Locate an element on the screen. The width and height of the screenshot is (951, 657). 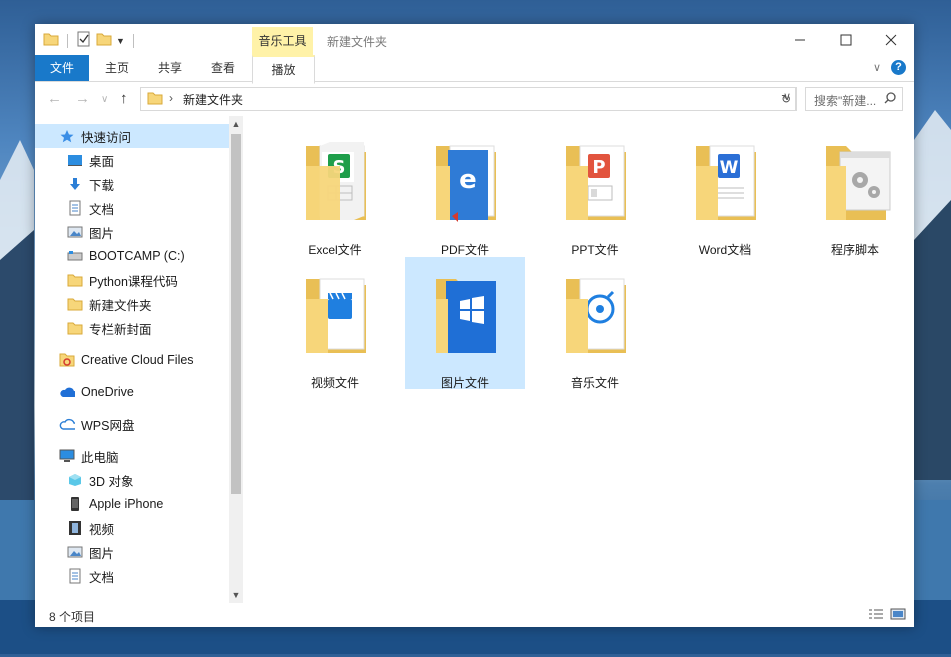
close-icon is located at coordinates (891, 39).